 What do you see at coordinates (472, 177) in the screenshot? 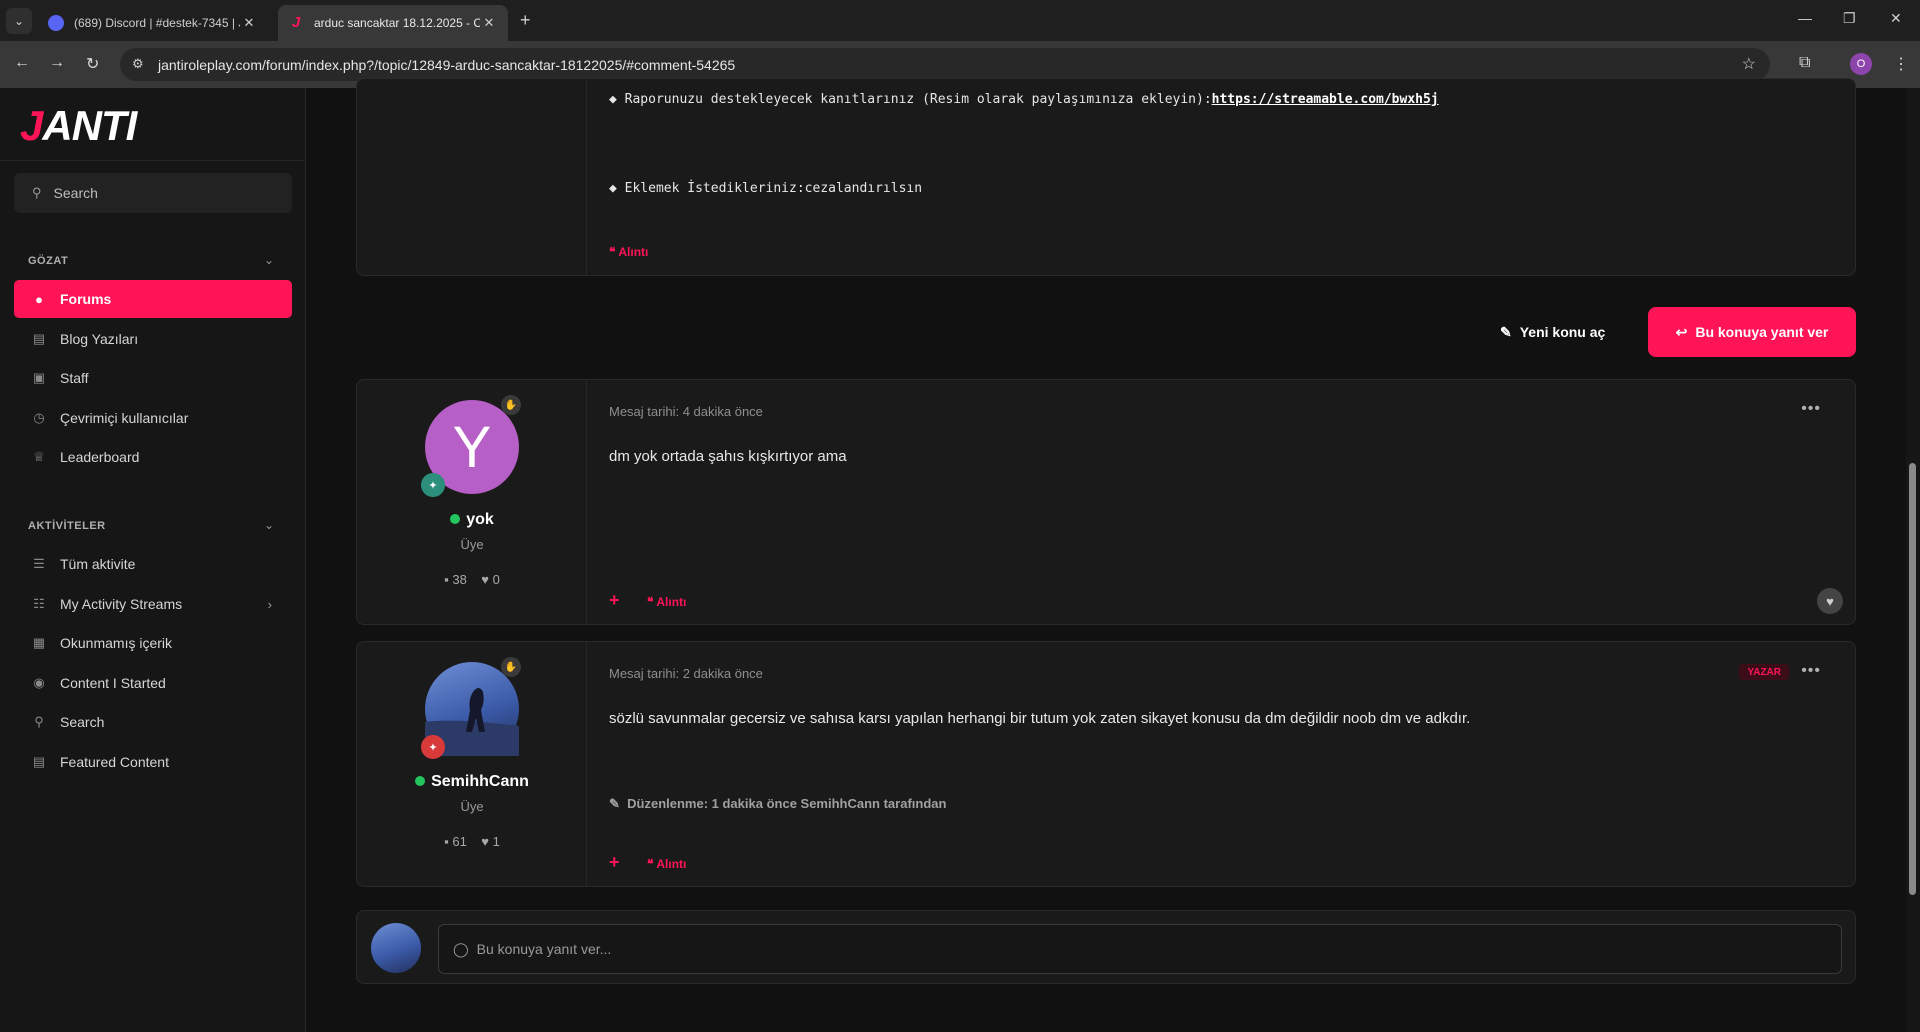
I see `author-column` at bounding box center [472, 177].